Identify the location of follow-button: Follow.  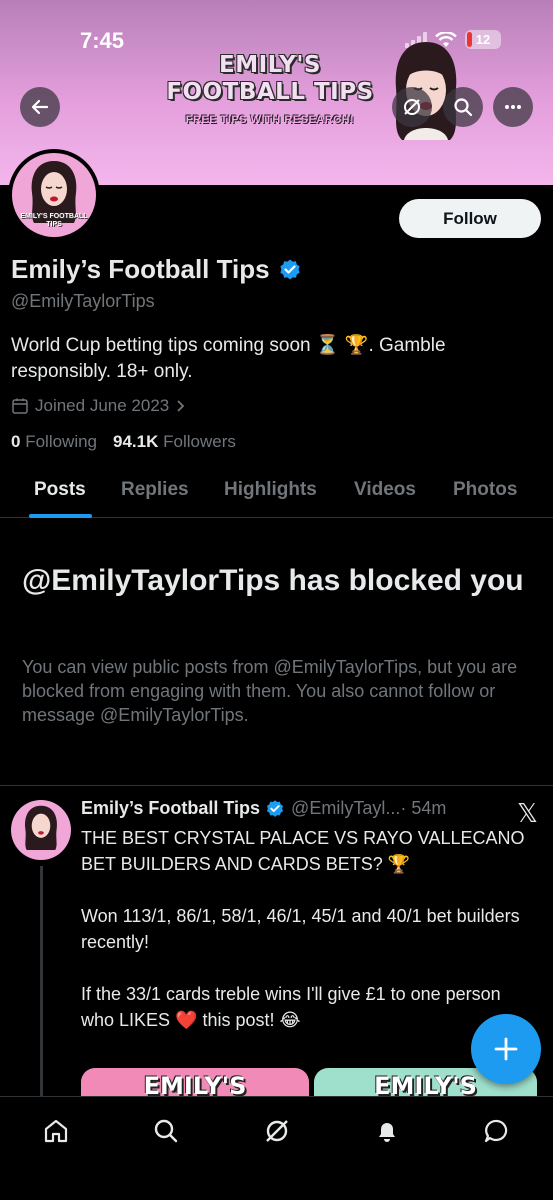
(470, 218).